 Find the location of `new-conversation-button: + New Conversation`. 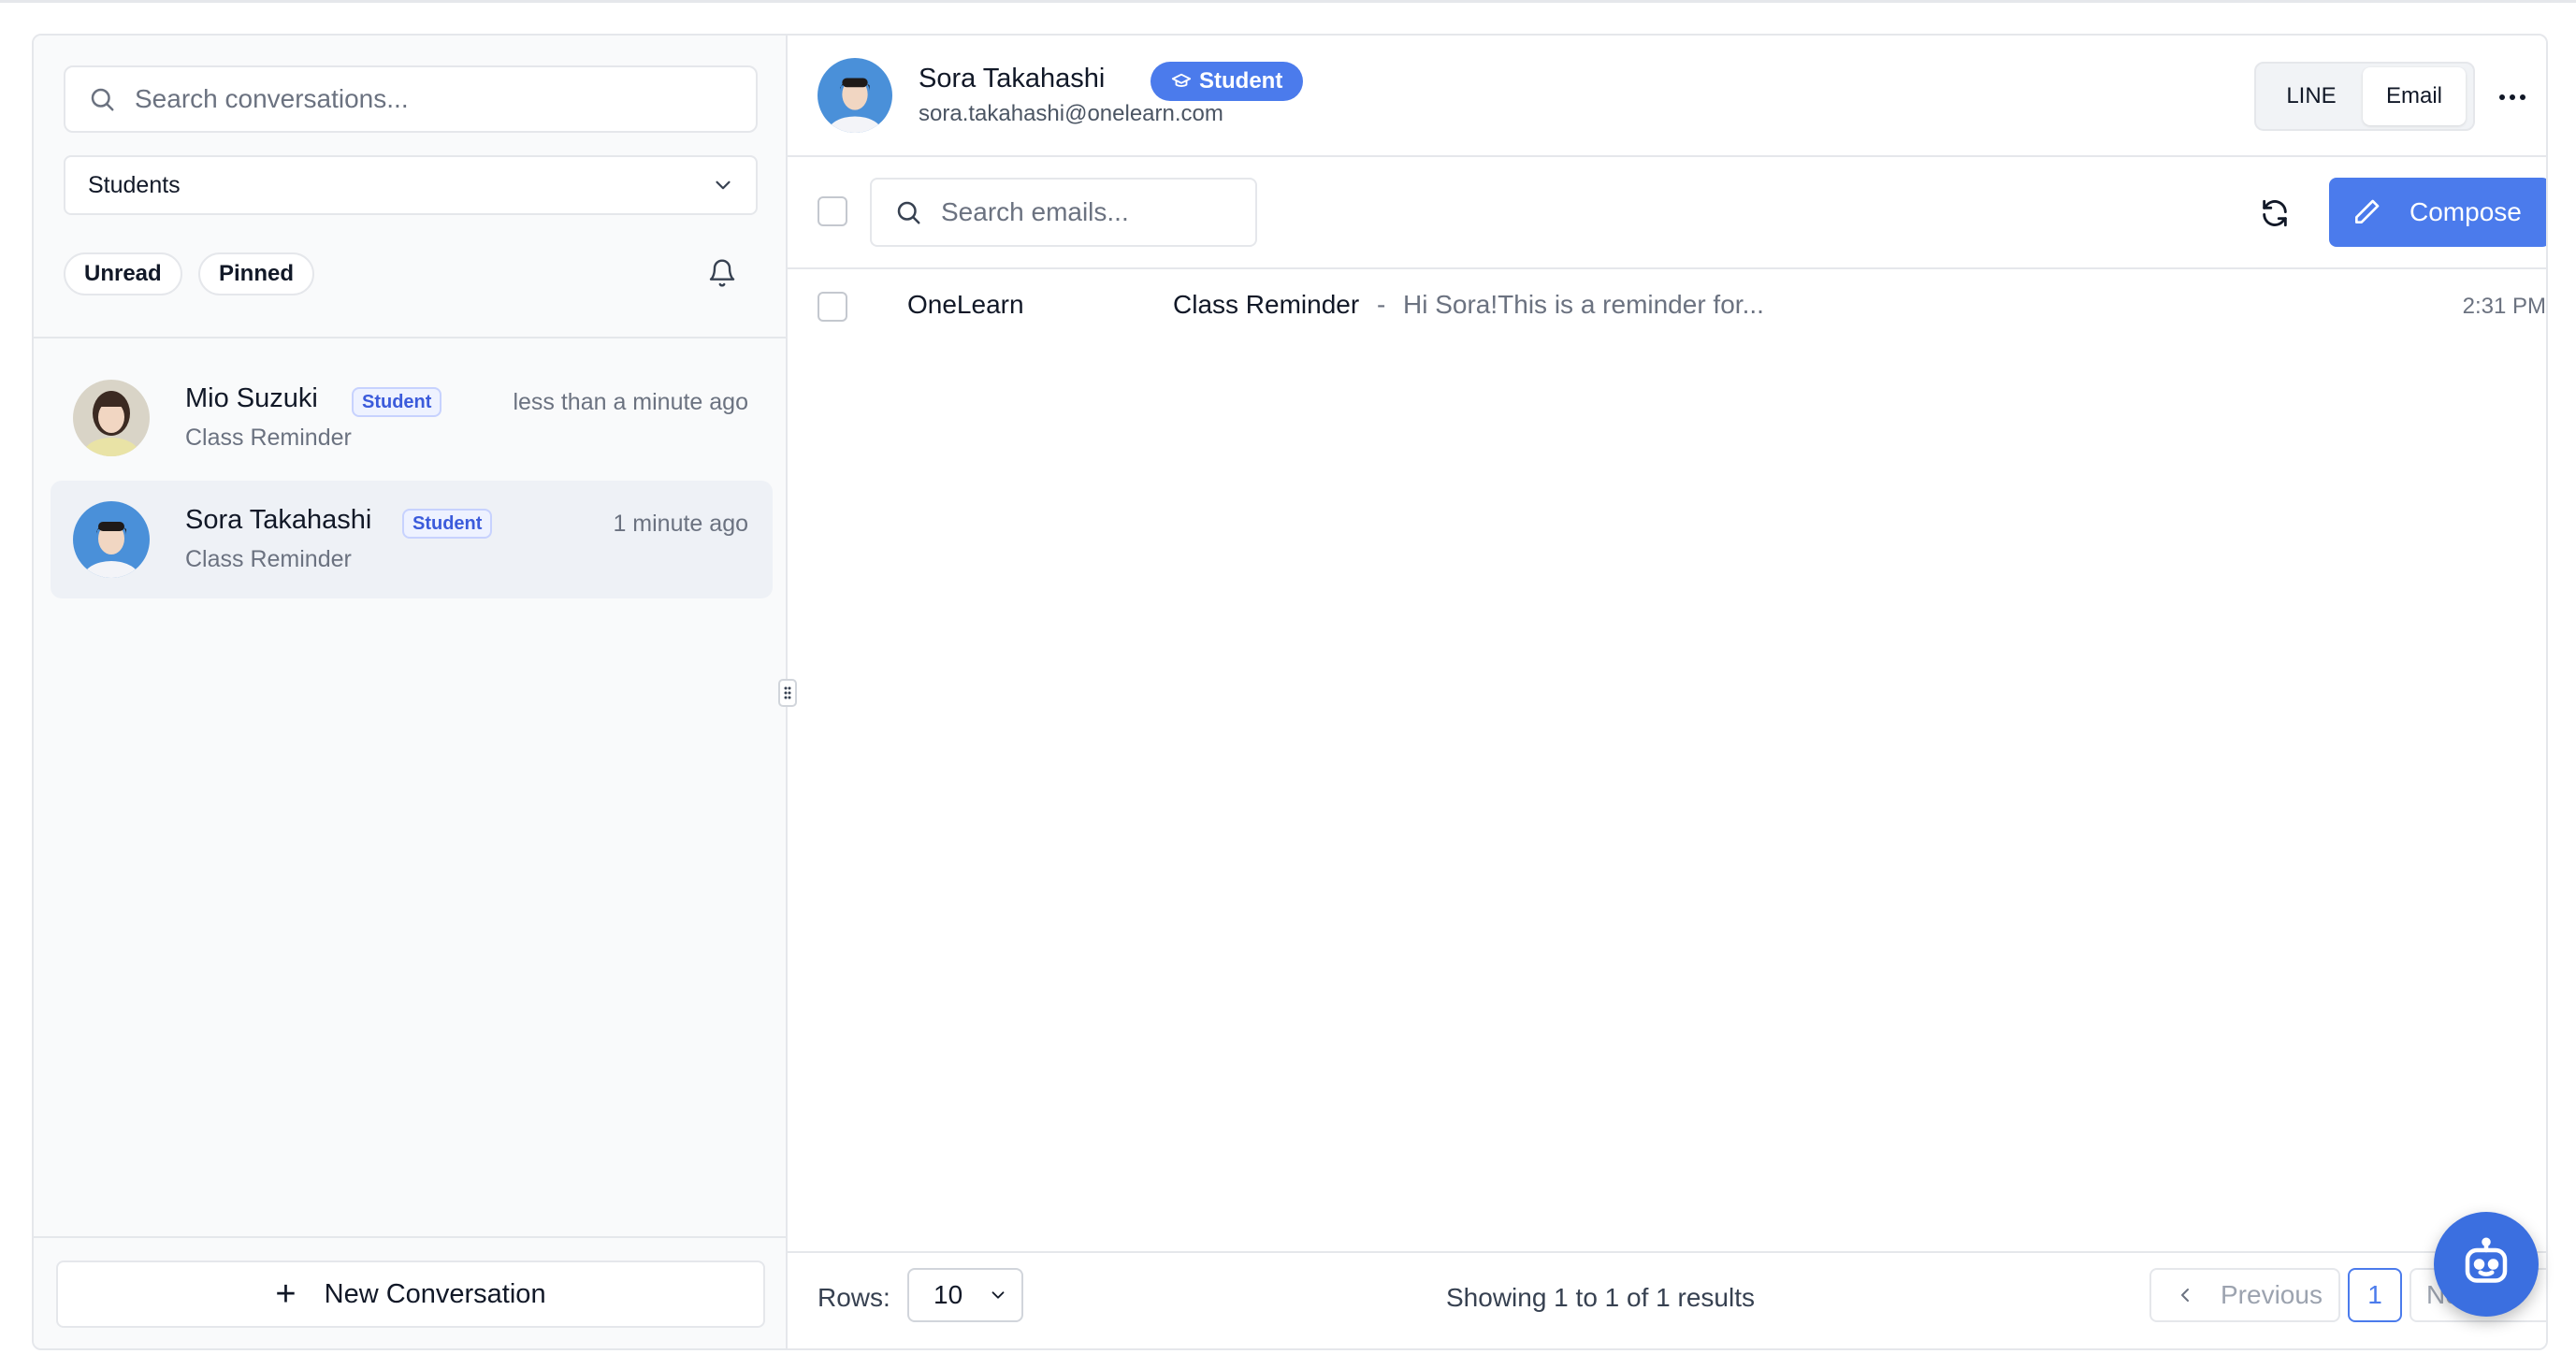

new-conversation-button: + New Conversation is located at coordinates (410, 1294).